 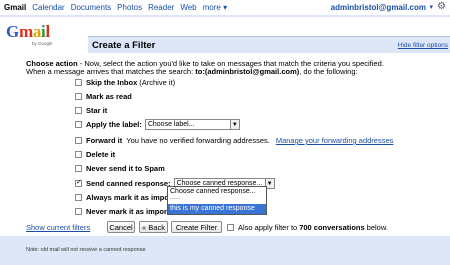 What do you see at coordinates (48, 7) in the screenshot?
I see `nav-calendar: Calendar` at bounding box center [48, 7].